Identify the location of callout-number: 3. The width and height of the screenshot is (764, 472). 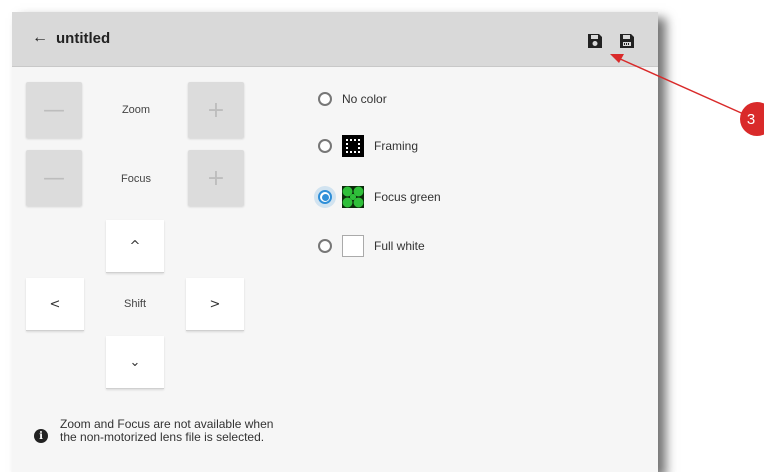
(751, 119).